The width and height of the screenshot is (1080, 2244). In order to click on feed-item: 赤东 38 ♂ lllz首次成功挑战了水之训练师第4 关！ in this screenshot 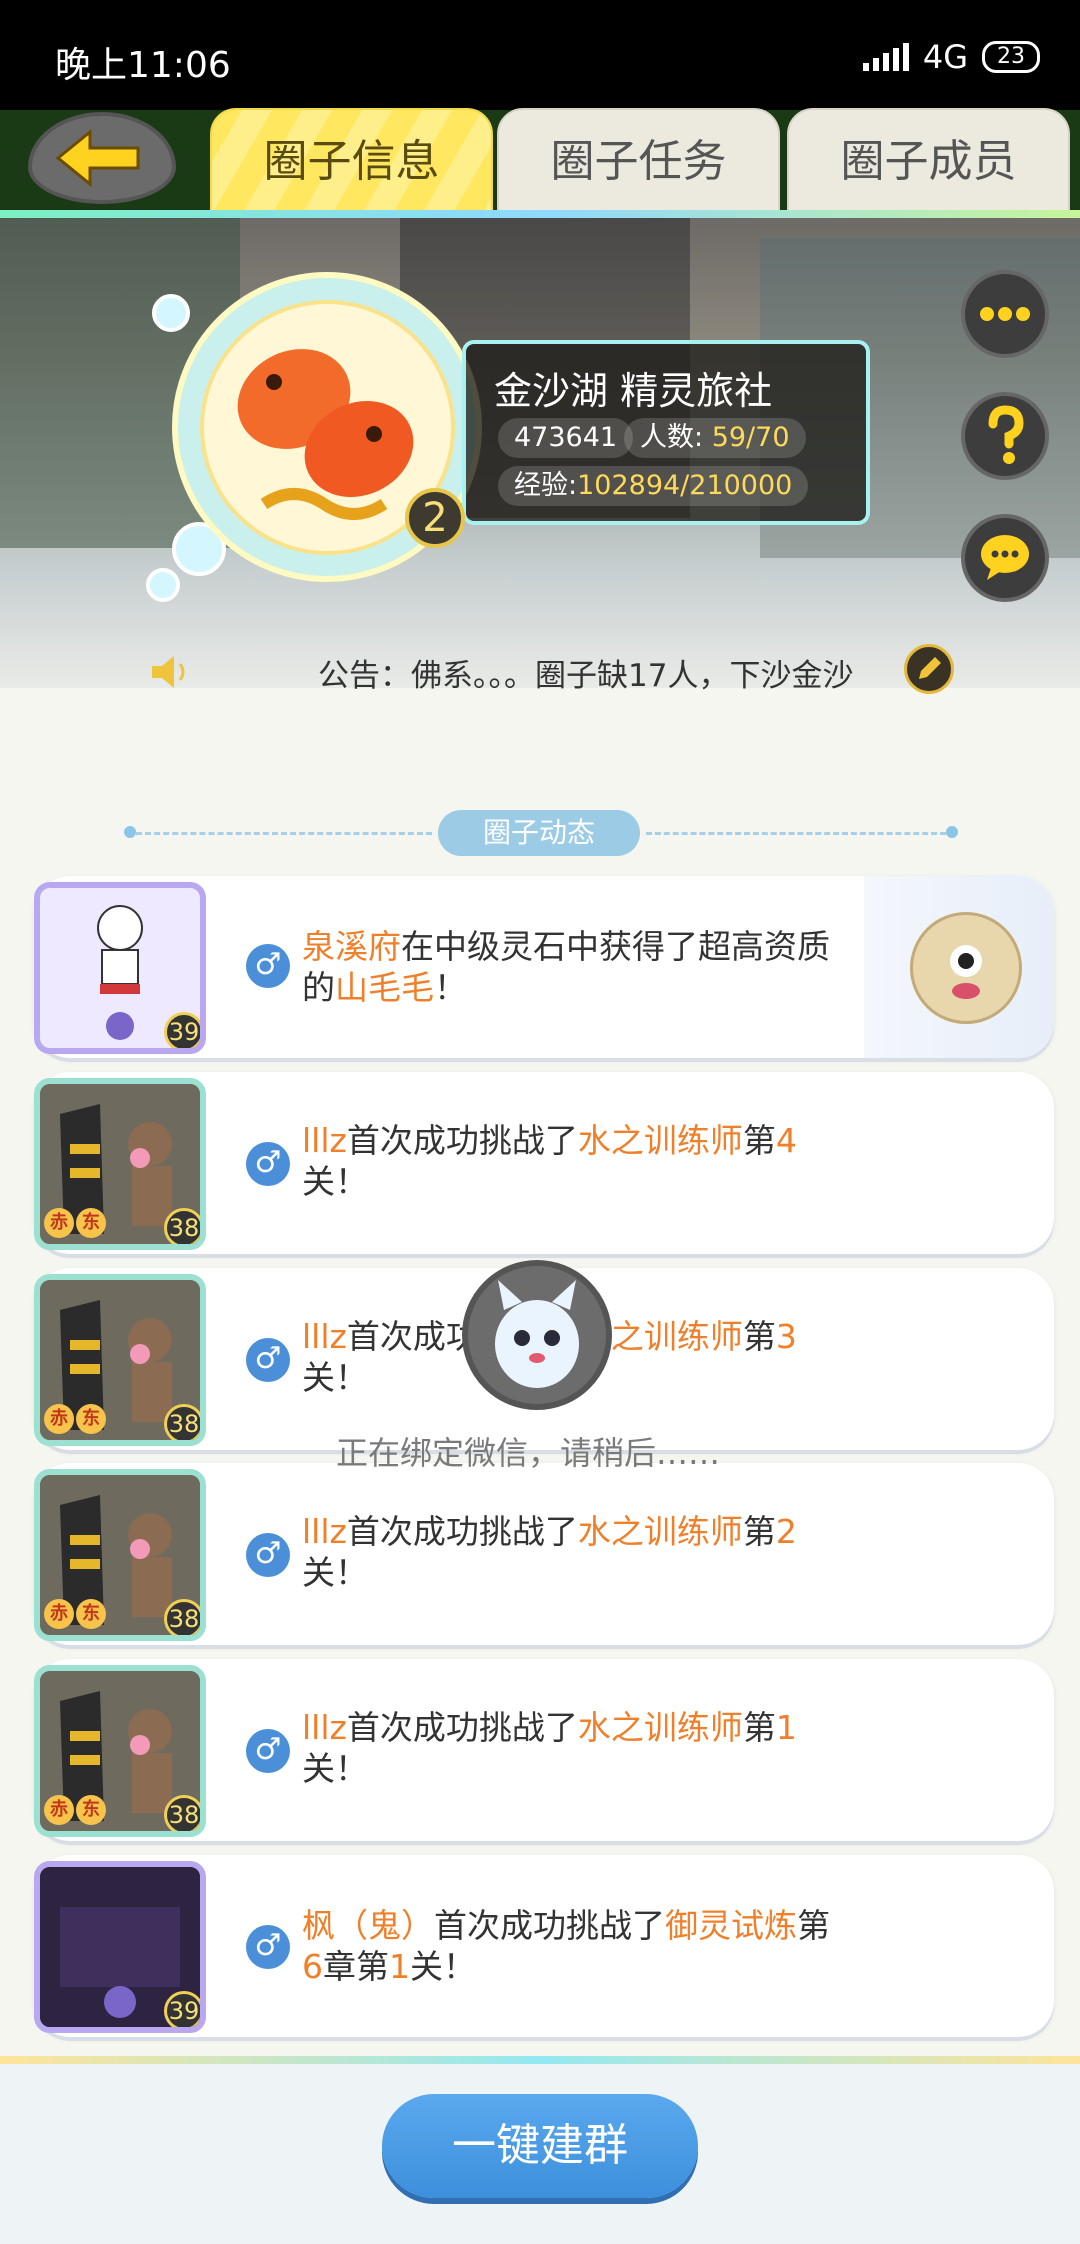, I will do `click(544, 1163)`.